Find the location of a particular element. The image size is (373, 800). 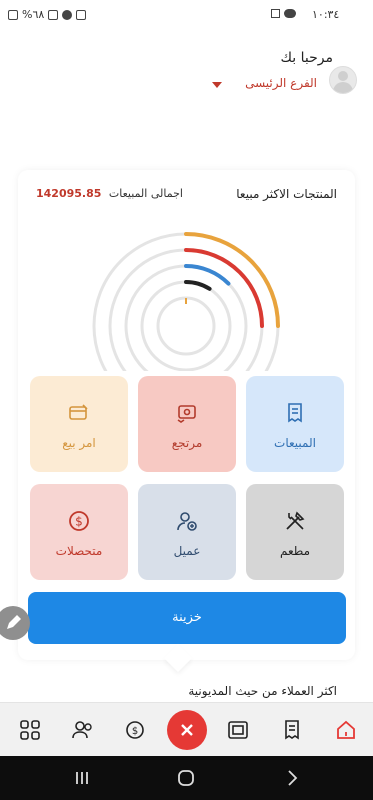

notification-icon is located at coordinates (275, 13).